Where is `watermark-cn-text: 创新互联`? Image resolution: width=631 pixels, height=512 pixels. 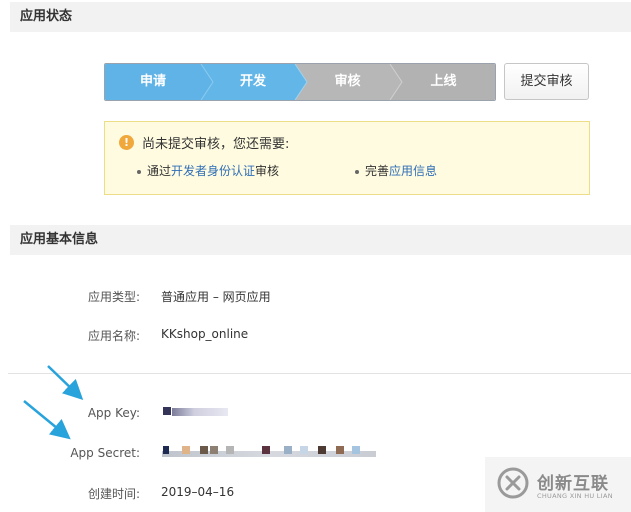
watermark-cn-text: 创新互联 is located at coordinates (573, 484).